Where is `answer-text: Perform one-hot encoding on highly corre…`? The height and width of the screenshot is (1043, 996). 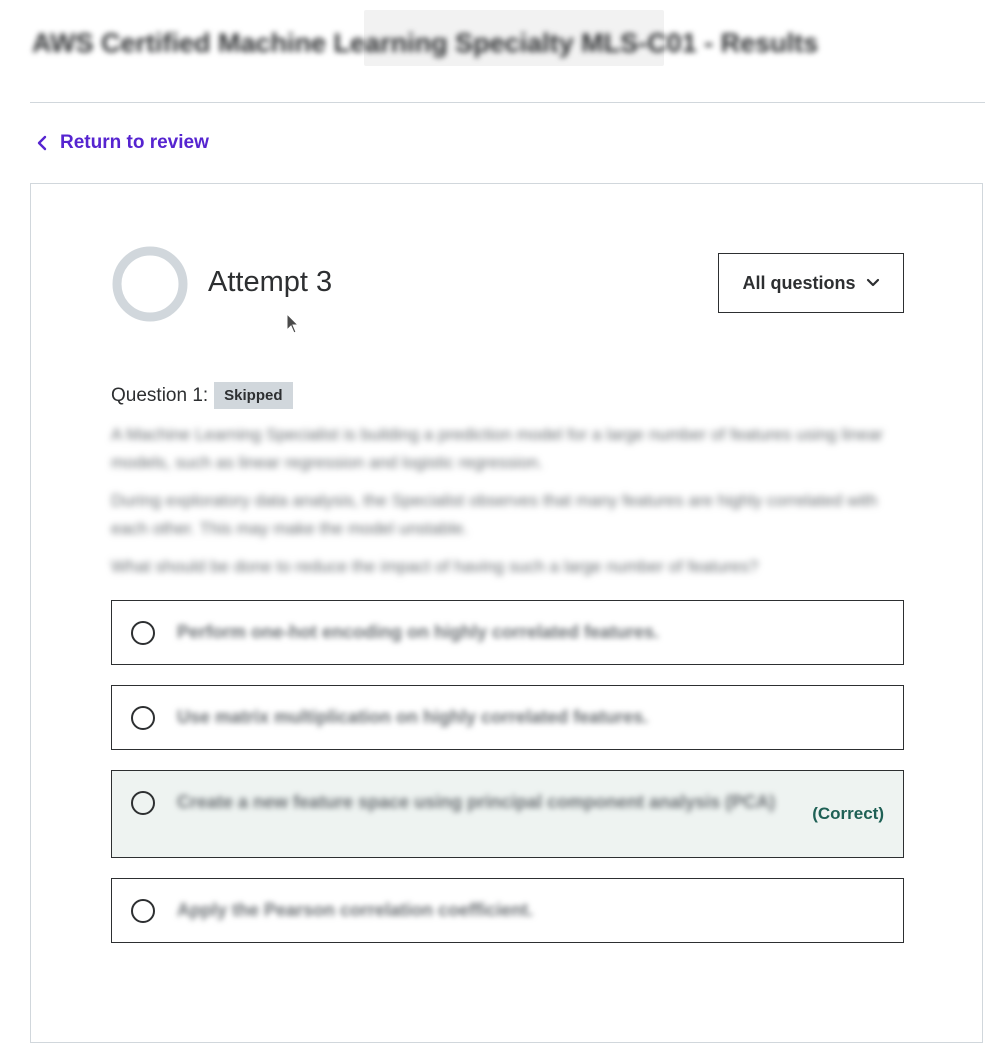 answer-text: Perform one-hot encoding on highly corre… is located at coordinates (418, 632).